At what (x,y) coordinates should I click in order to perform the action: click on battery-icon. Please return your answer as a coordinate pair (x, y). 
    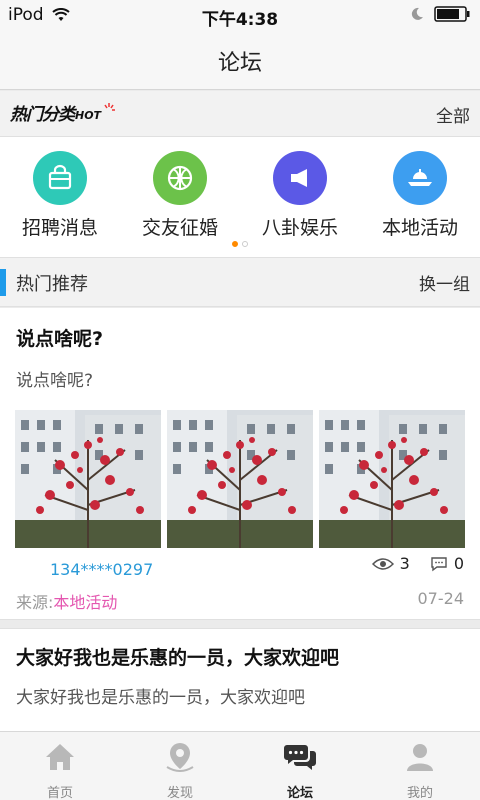
    Looking at the image, I should click on (452, 14).